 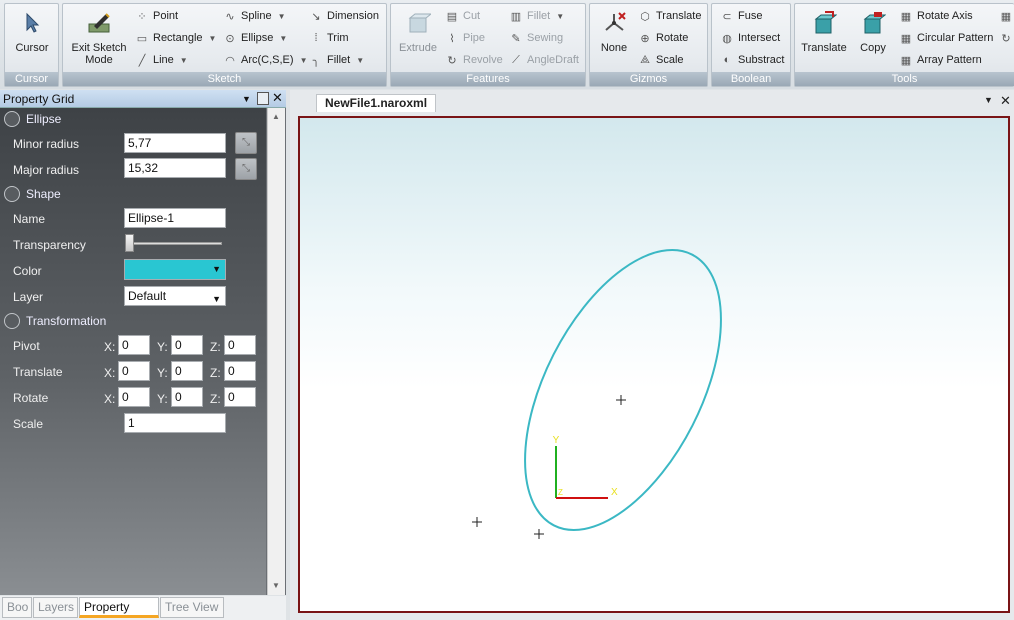 What do you see at coordinates (276, 585) in the screenshot?
I see `scroll-down-icon: ▼` at bounding box center [276, 585].